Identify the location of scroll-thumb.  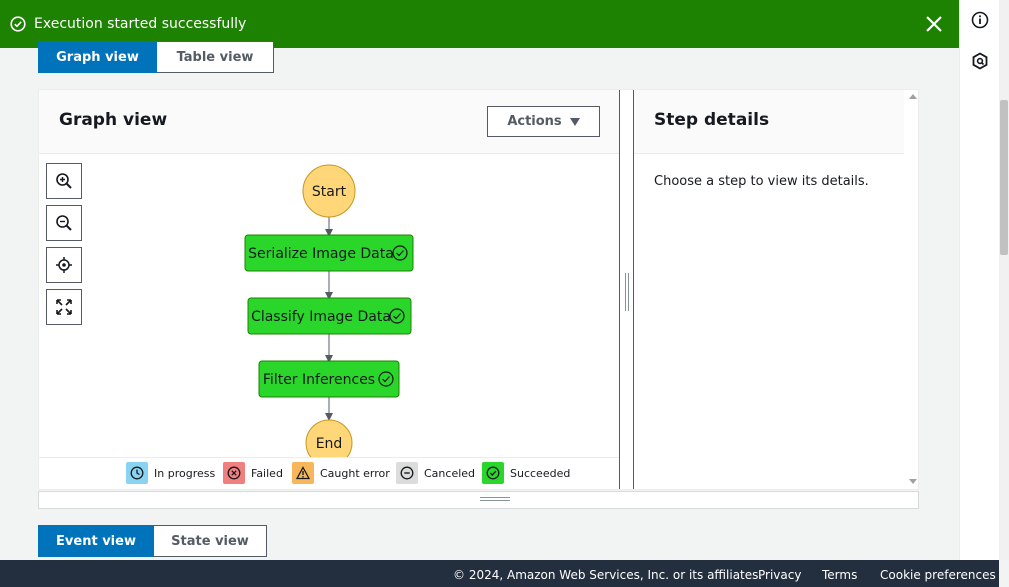
(1004, 177).